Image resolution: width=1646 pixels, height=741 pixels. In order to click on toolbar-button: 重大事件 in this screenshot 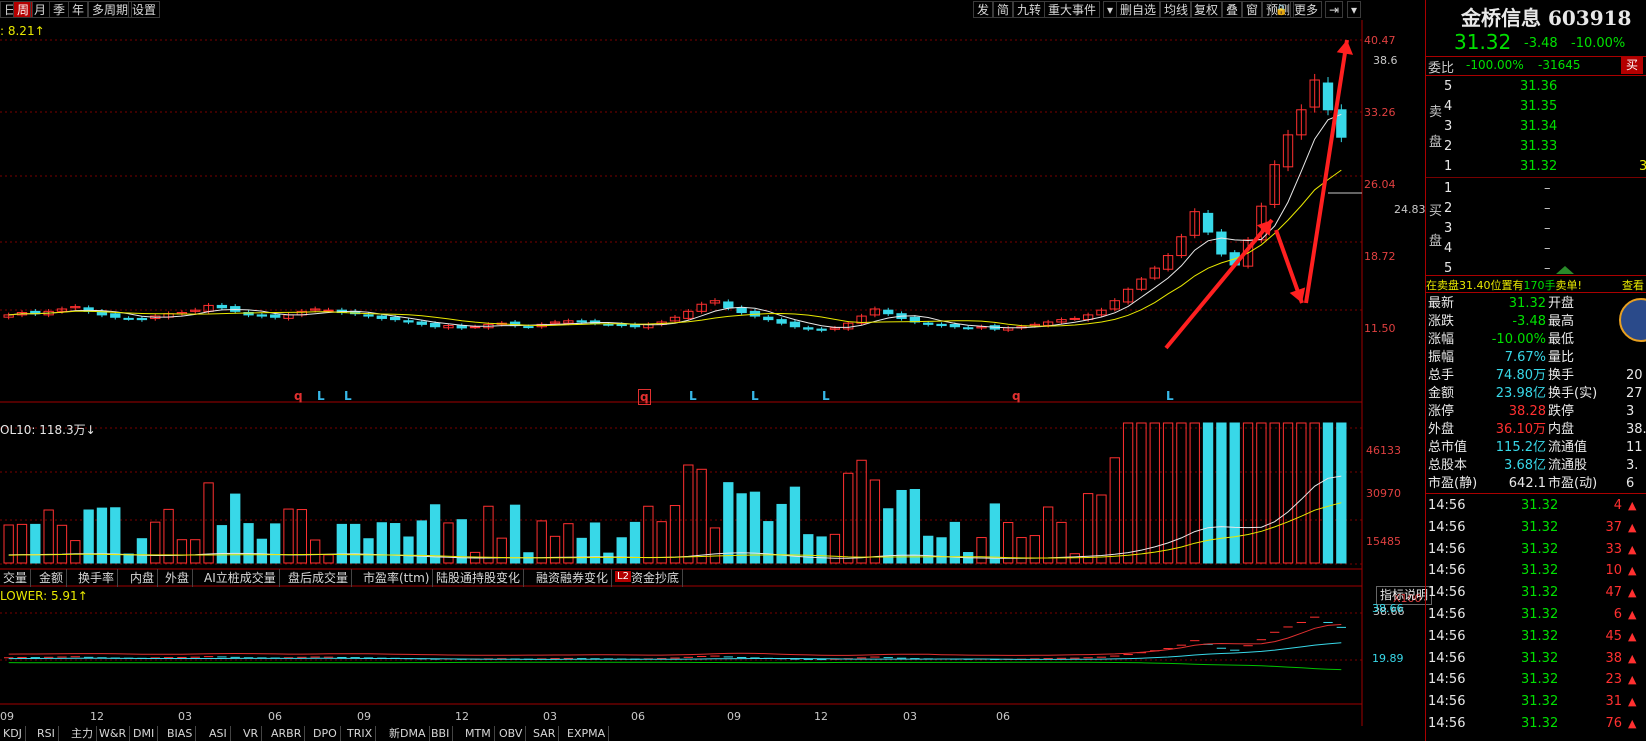, I will do `click(1072, 9)`.